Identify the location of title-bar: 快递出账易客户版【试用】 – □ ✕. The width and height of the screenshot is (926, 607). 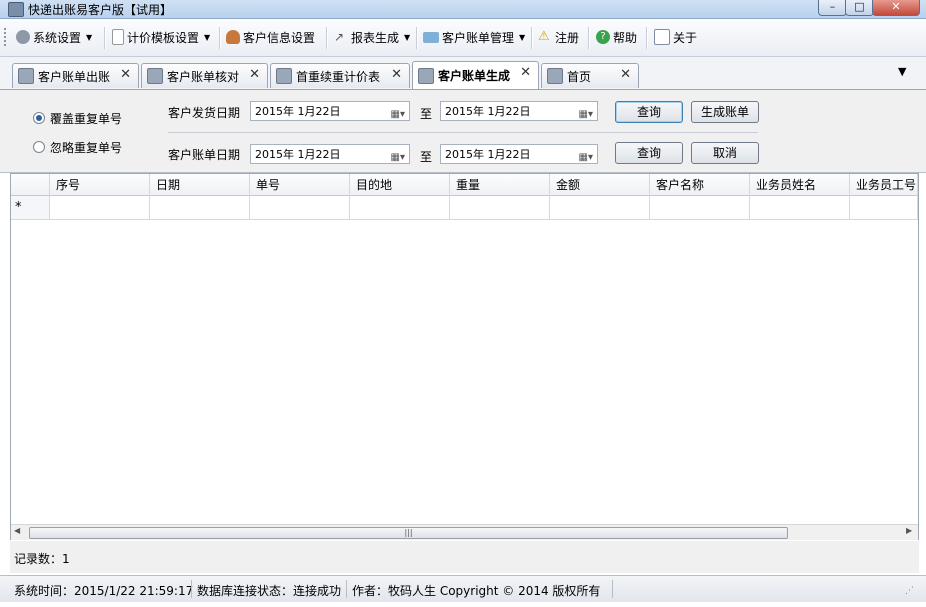
(463, 9).